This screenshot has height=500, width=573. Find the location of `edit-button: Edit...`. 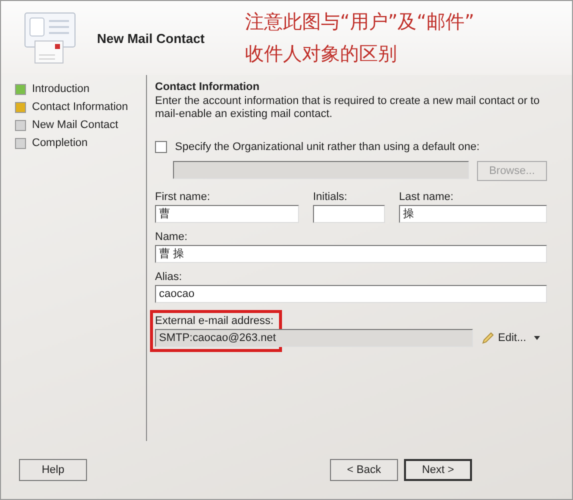

edit-button: Edit... is located at coordinates (503, 338).